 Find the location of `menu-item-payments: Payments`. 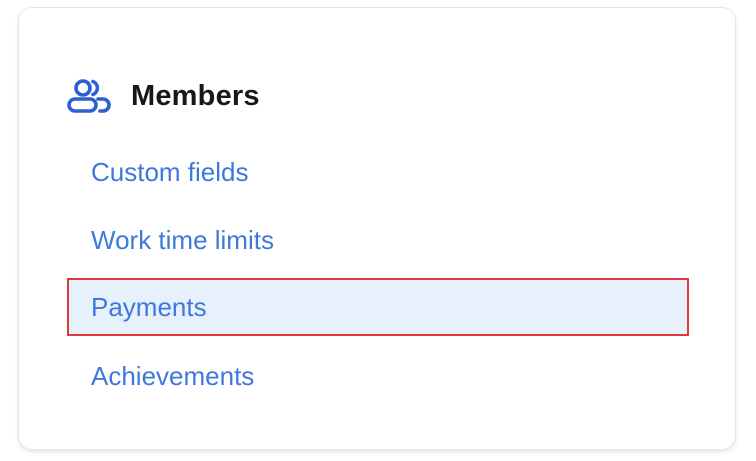

menu-item-payments: Payments is located at coordinates (378, 307).